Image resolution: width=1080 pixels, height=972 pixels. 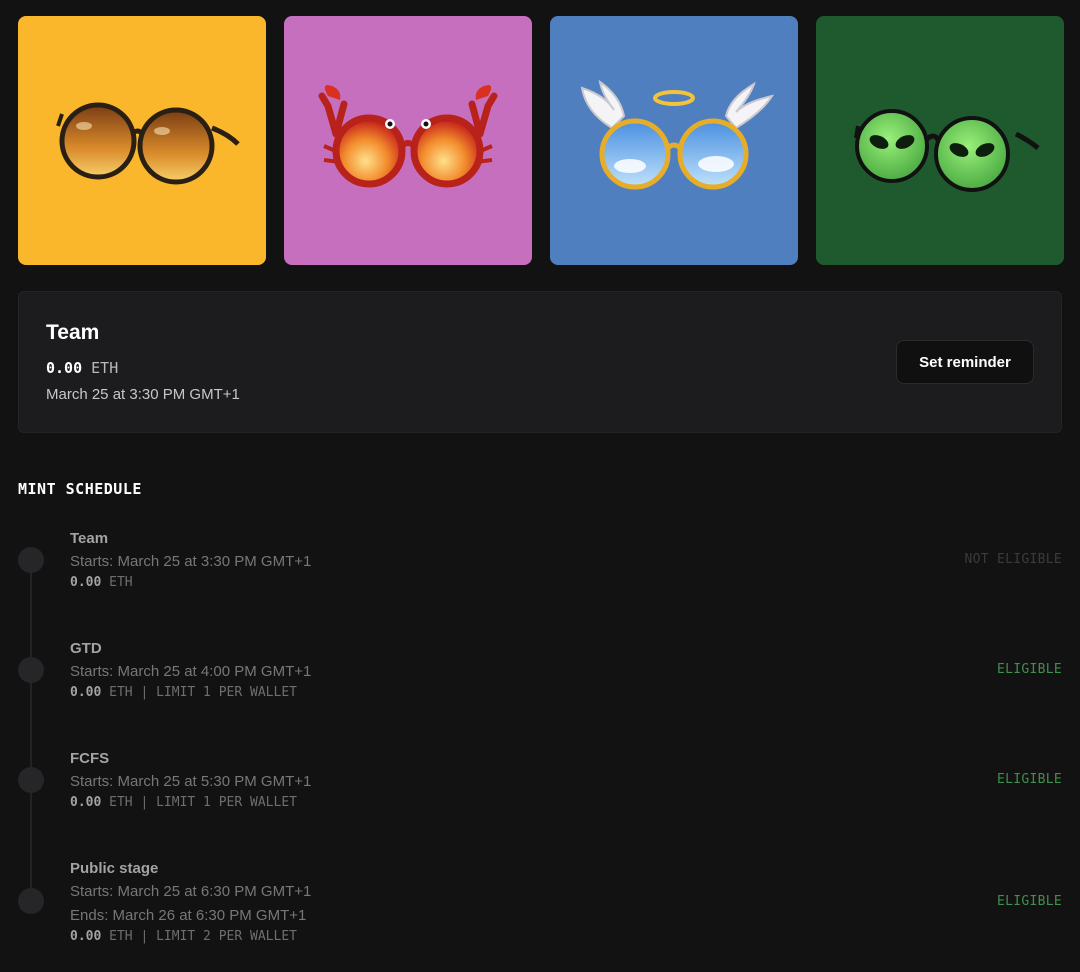 What do you see at coordinates (191, 891) in the screenshot?
I see `stage-start: Starts: March 25 at 6:30 PM GMT+1` at bounding box center [191, 891].